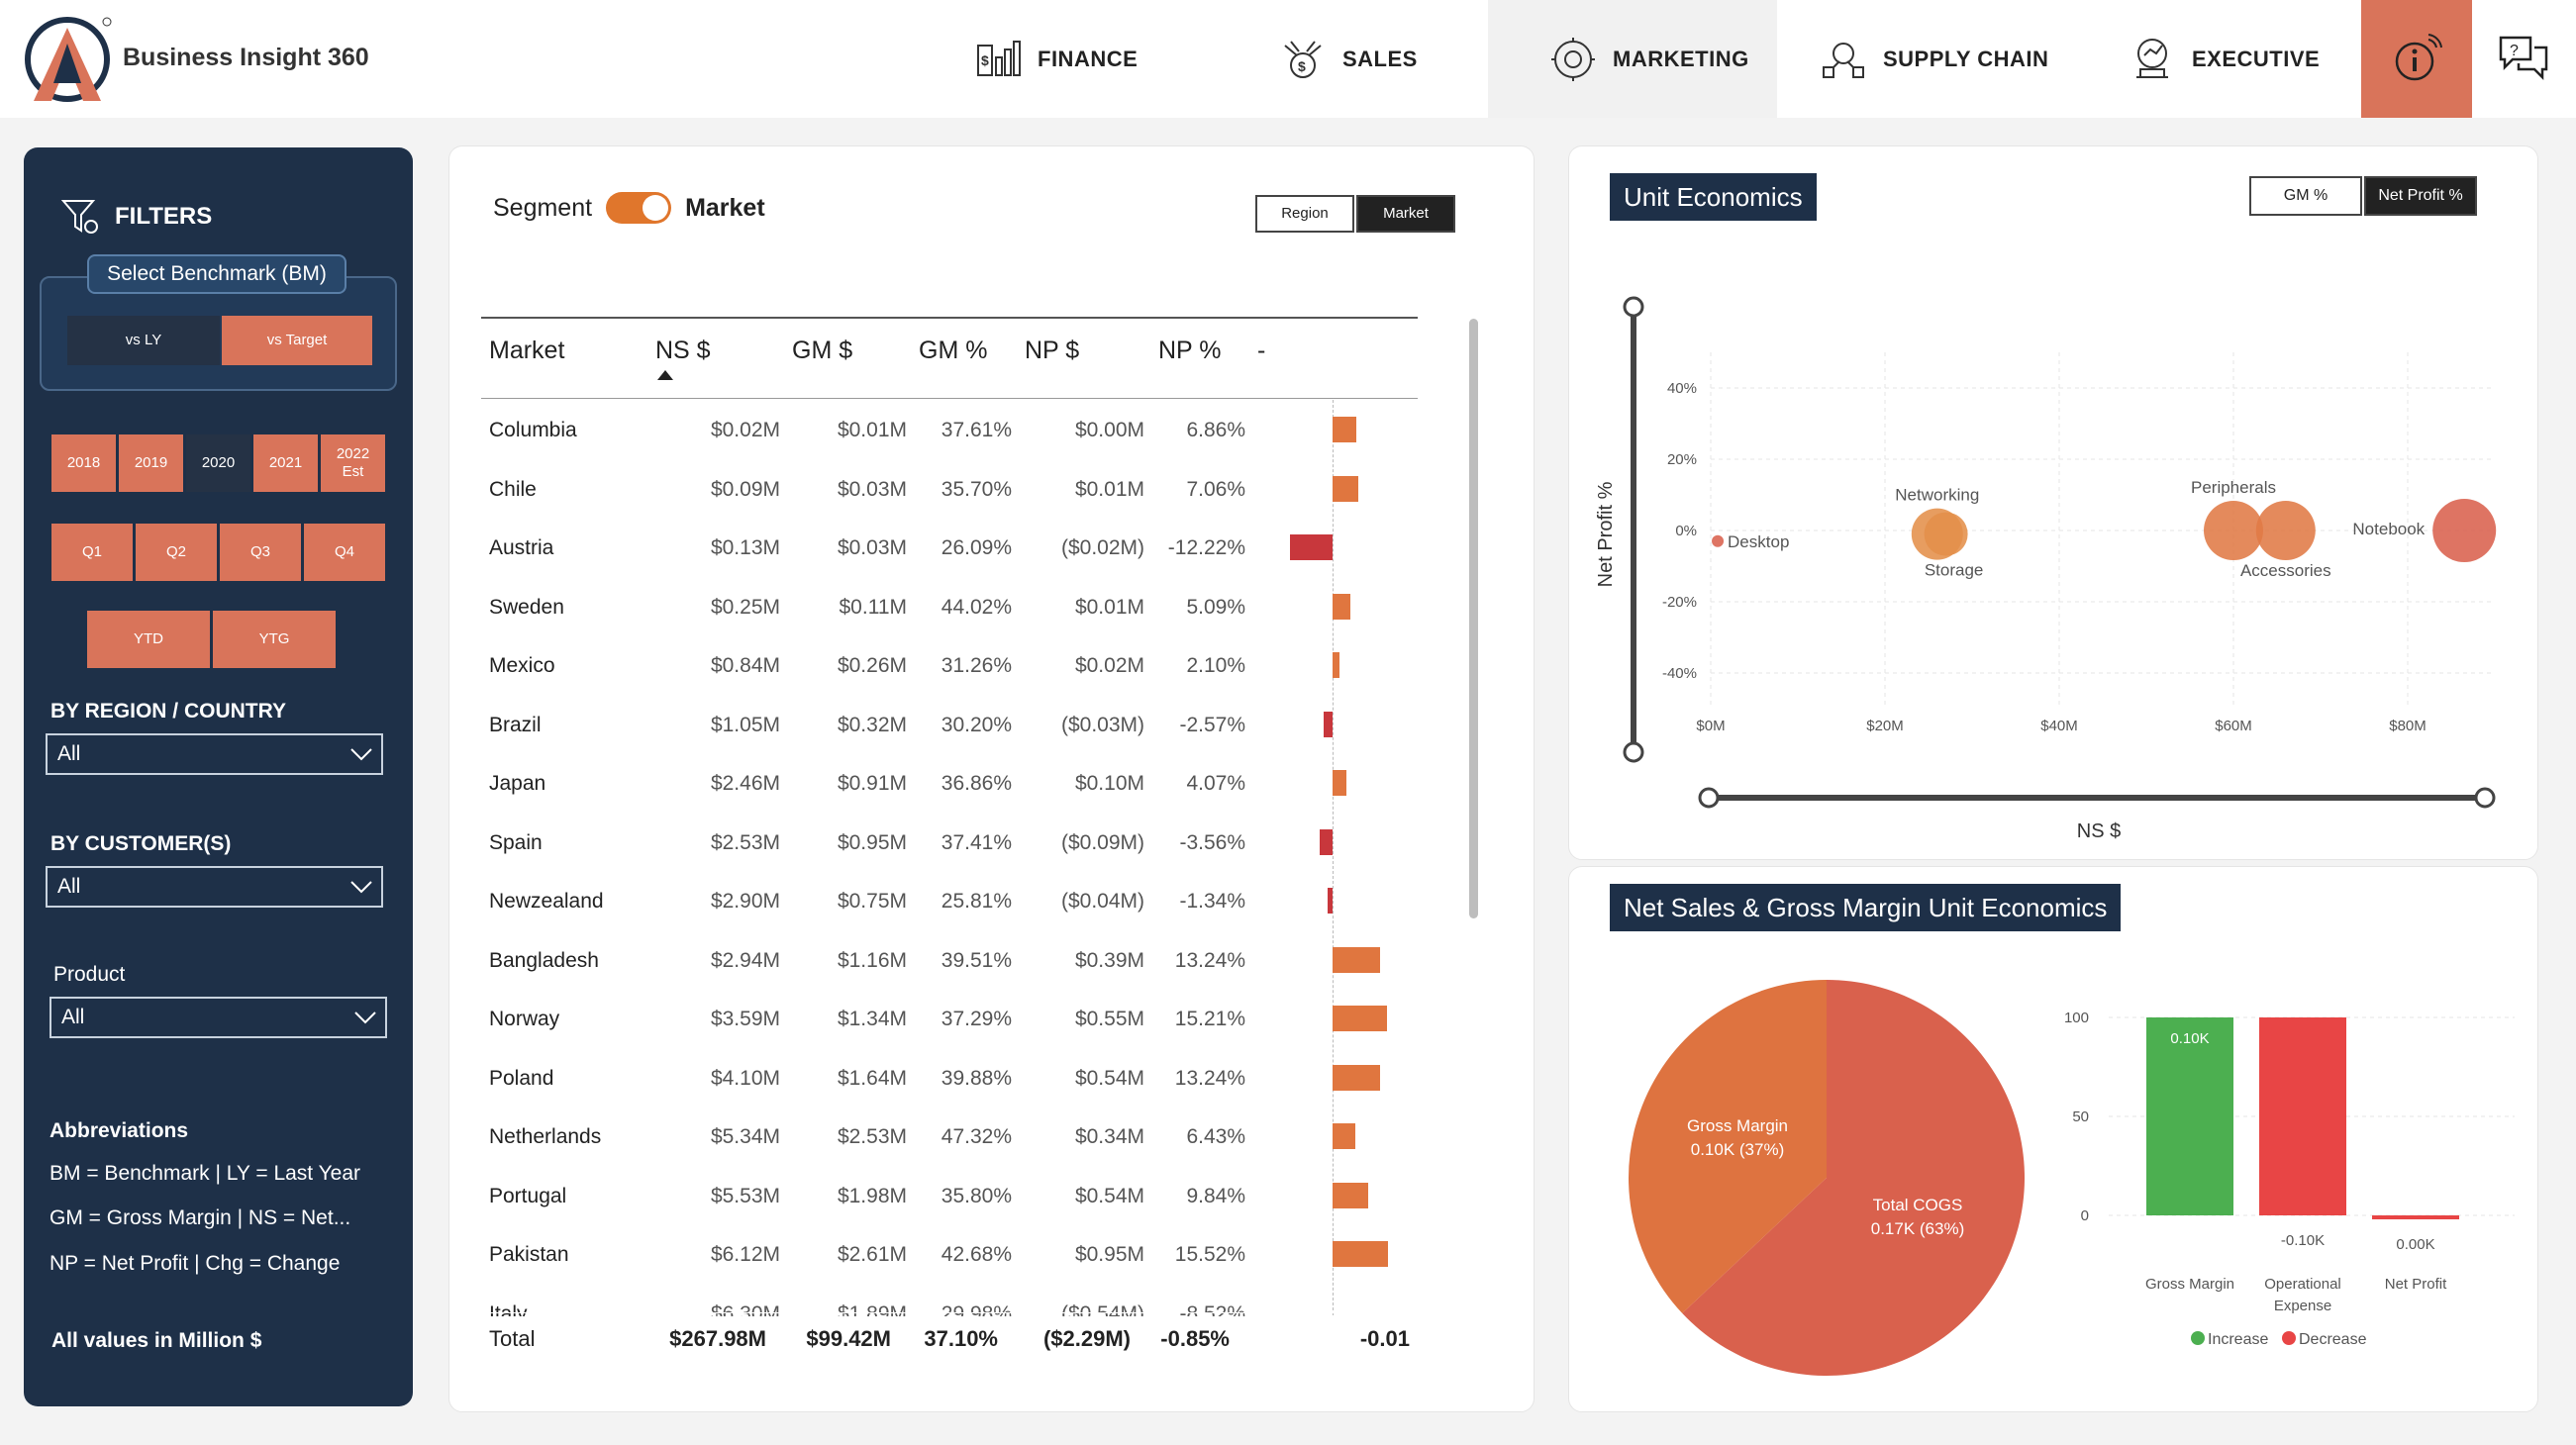  I want to click on table-row: Chile $0.09M $0.03M 35.70% $0.01M 7.06%, so click(920, 488).